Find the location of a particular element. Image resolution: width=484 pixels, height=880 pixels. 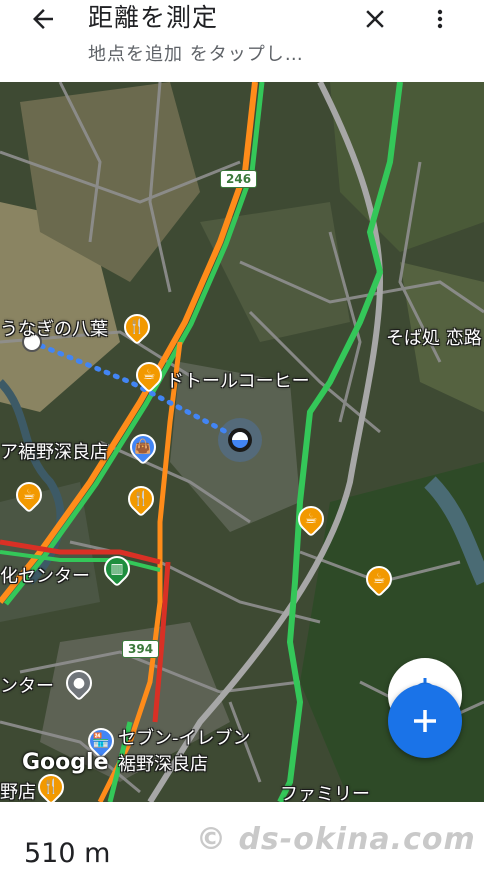

page-title: 距離を測定 is located at coordinates (153, 17).